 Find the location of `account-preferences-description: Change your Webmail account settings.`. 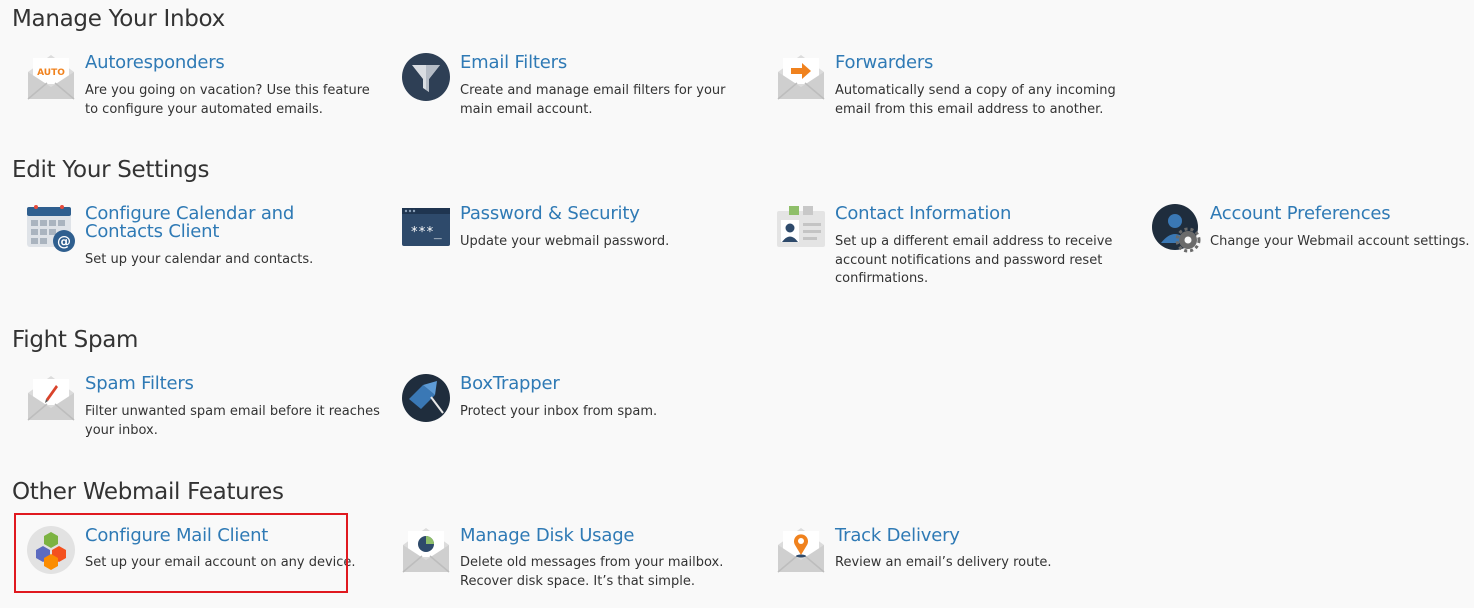

account-preferences-description: Change your Webmail account settings. is located at coordinates (1340, 241).